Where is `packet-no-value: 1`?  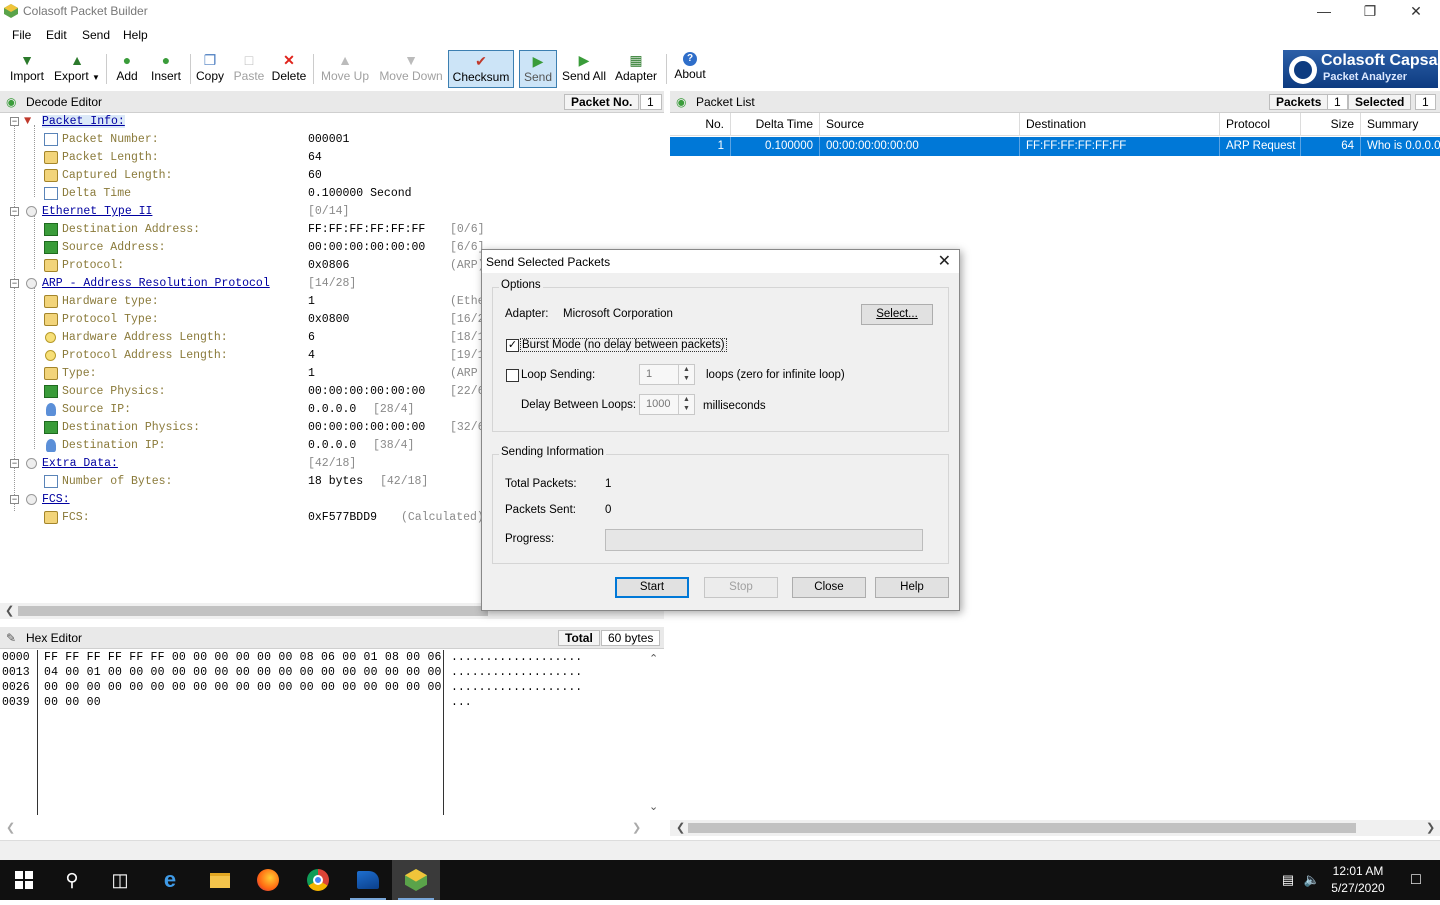
packet-no-value: 1 is located at coordinates (651, 102).